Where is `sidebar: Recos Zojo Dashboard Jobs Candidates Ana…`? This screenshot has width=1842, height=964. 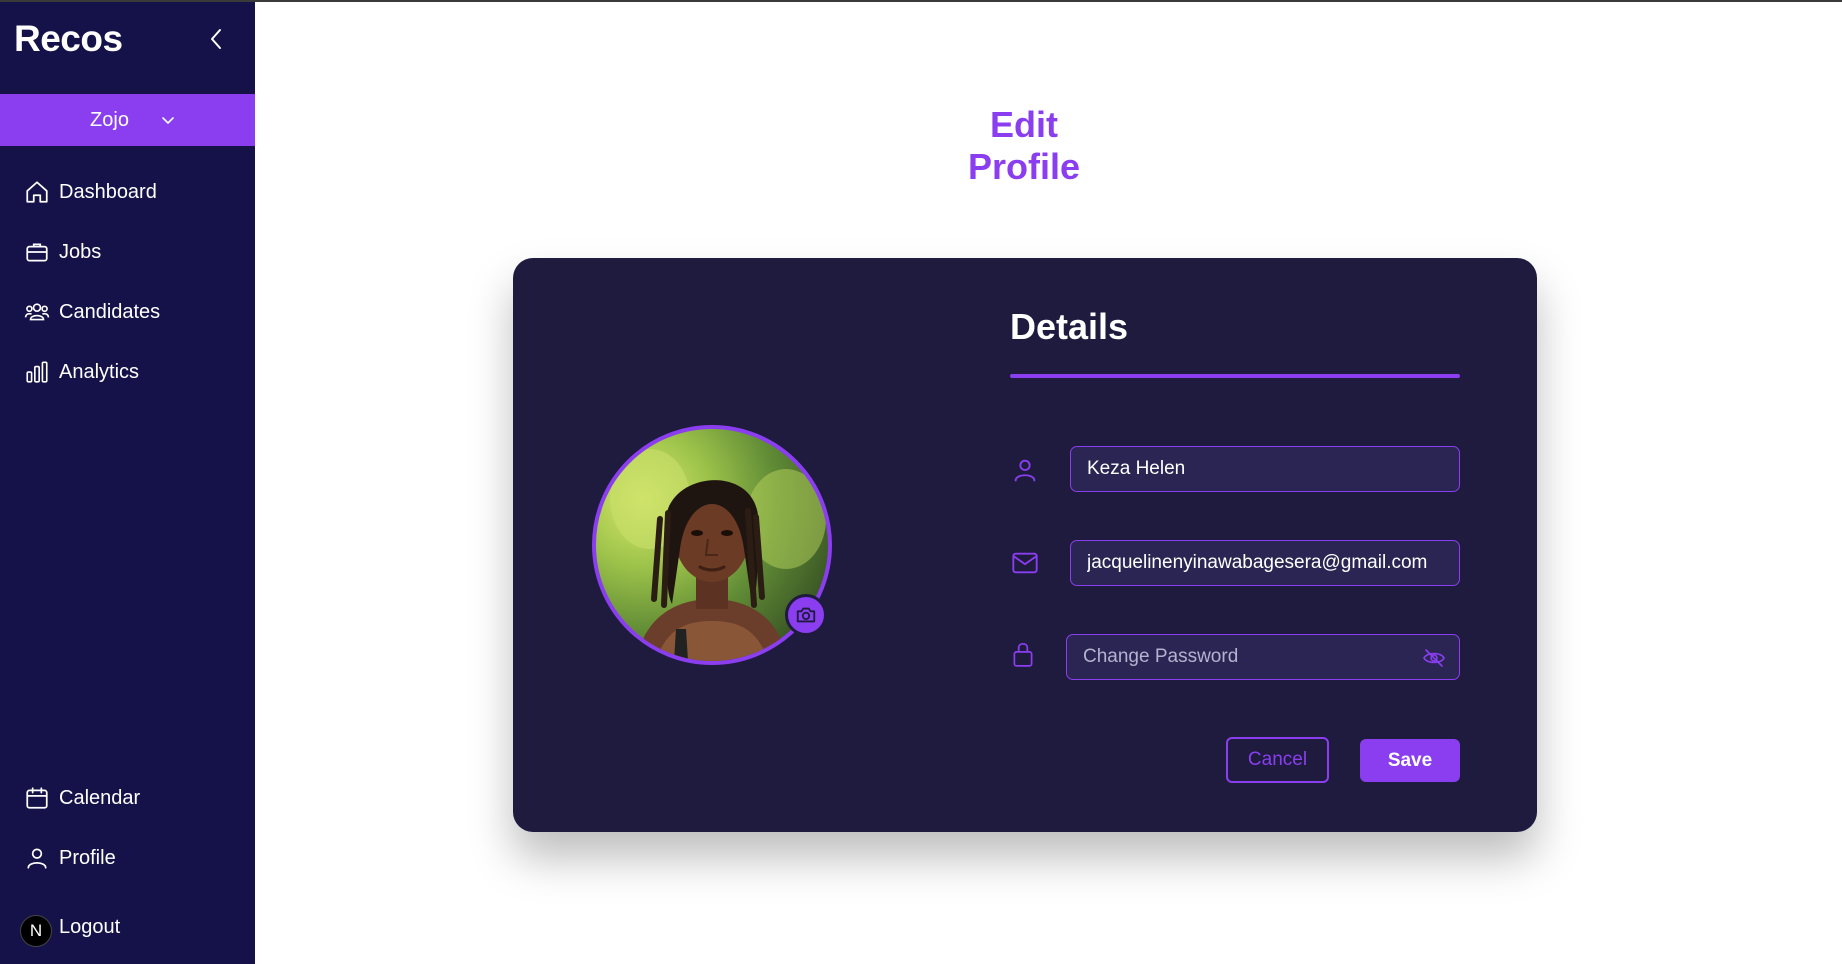
sidebar: Recos Zojo Dashboard Jobs Candidates Ana… is located at coordinates (127, 482).